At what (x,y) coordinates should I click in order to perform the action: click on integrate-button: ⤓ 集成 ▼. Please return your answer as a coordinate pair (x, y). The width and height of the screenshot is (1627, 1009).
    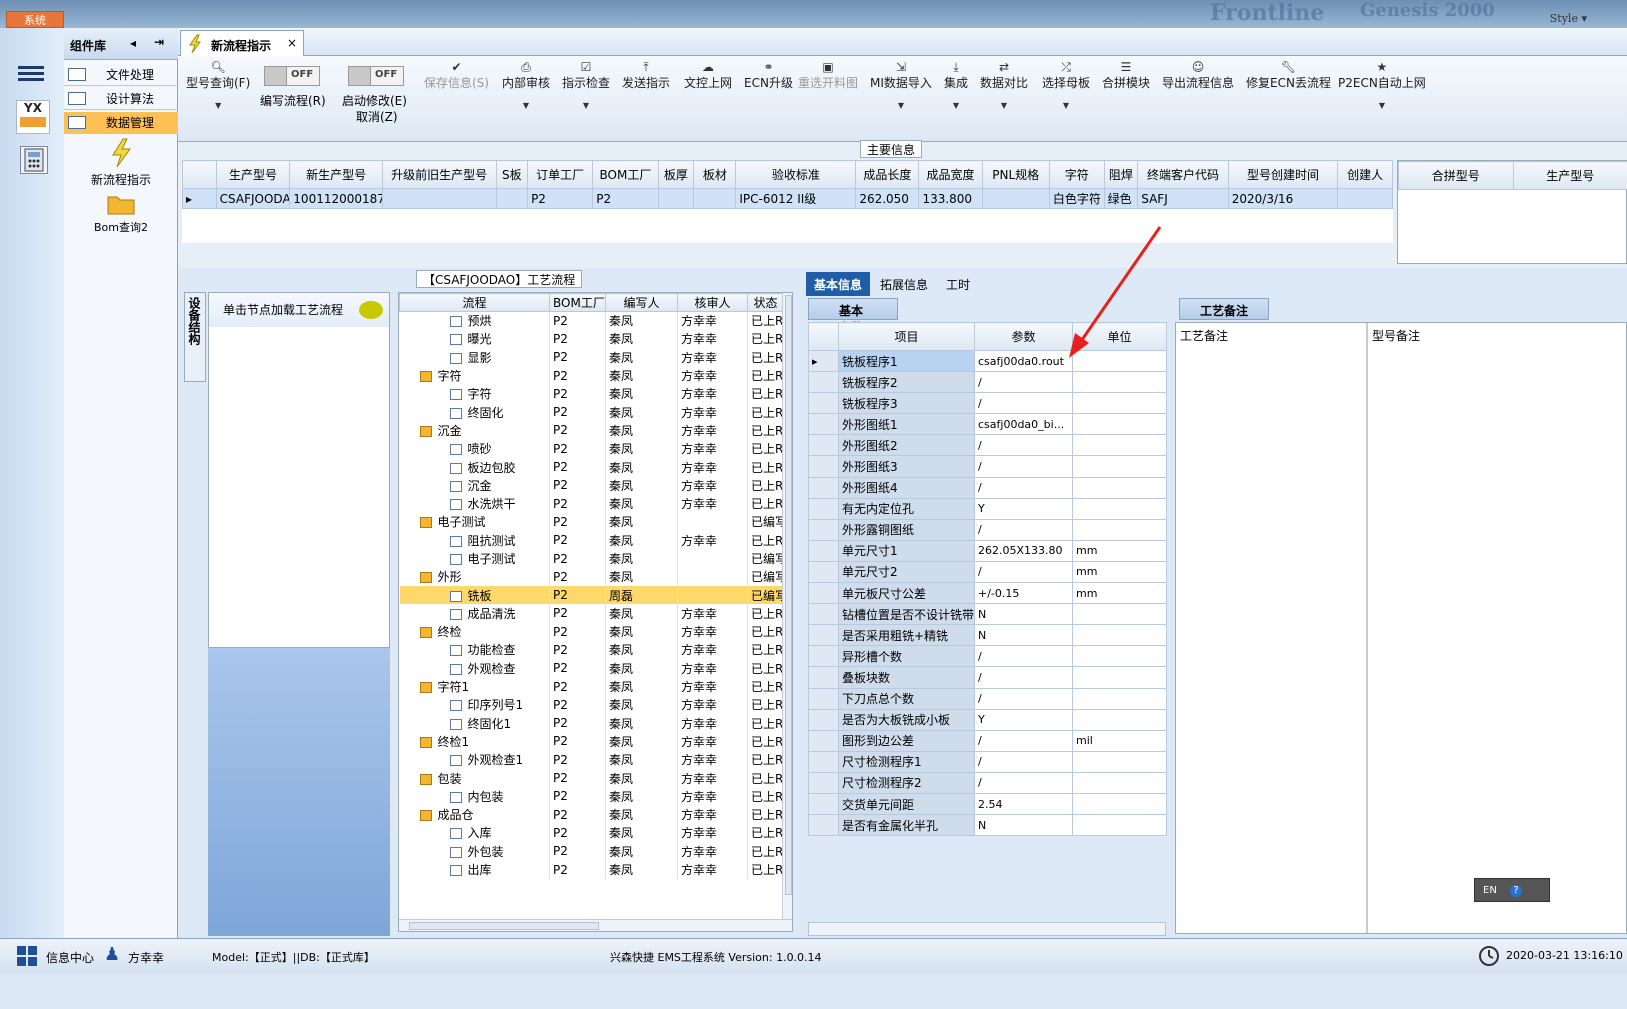
    Looking at the image, I should click on (956, 85).